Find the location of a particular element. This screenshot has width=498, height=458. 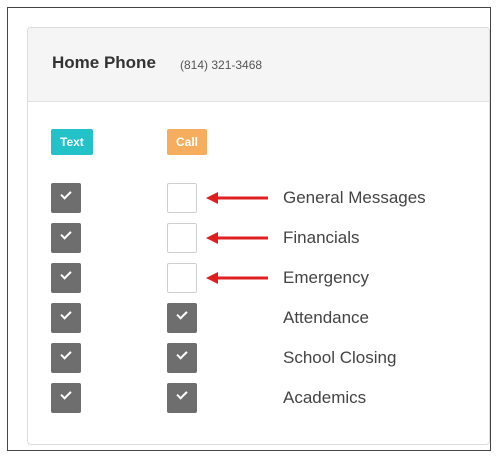

preference-label: Financials is located at coordinates (321, 237).